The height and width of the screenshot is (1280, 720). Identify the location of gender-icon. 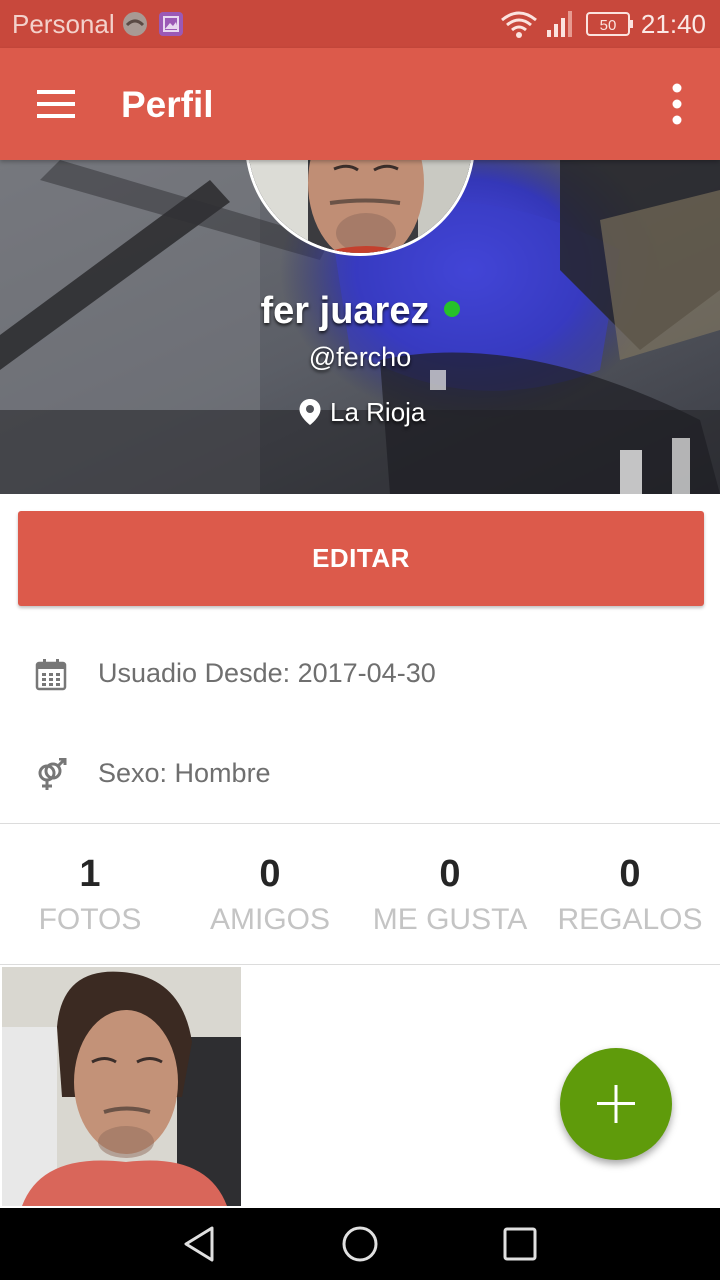
(52, 774).